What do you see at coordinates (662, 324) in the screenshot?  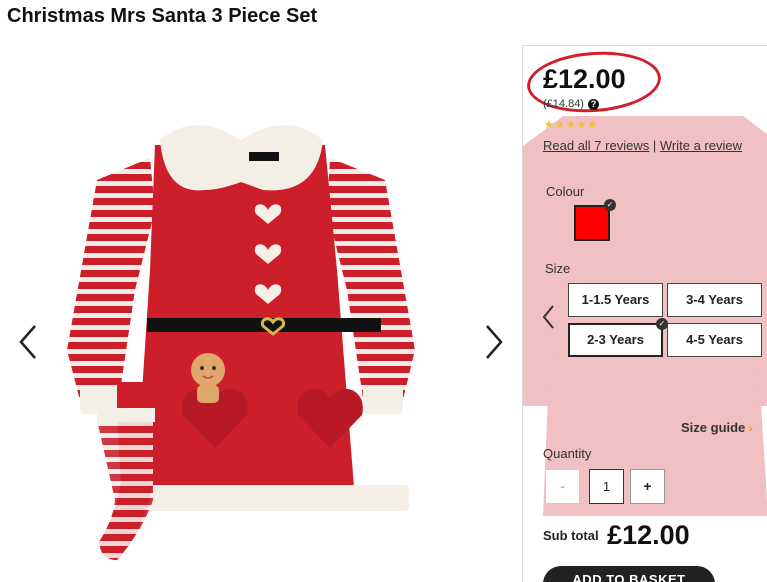 I see `size-selected-check-icon: ✓` at bounding box center [662, 324].